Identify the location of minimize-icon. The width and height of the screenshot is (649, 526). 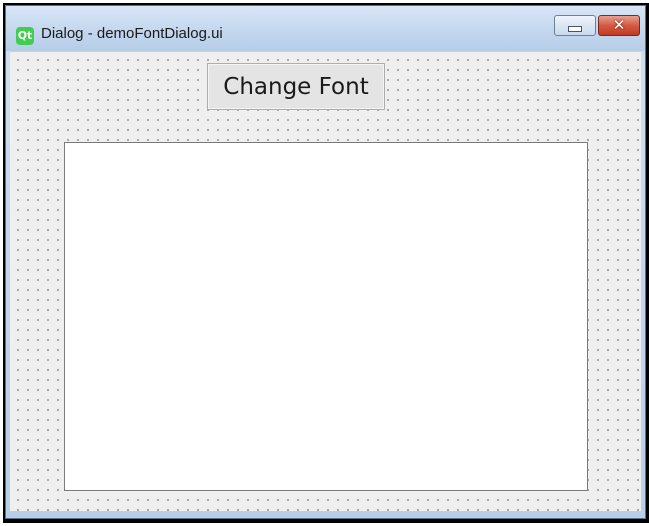
(575, 28).